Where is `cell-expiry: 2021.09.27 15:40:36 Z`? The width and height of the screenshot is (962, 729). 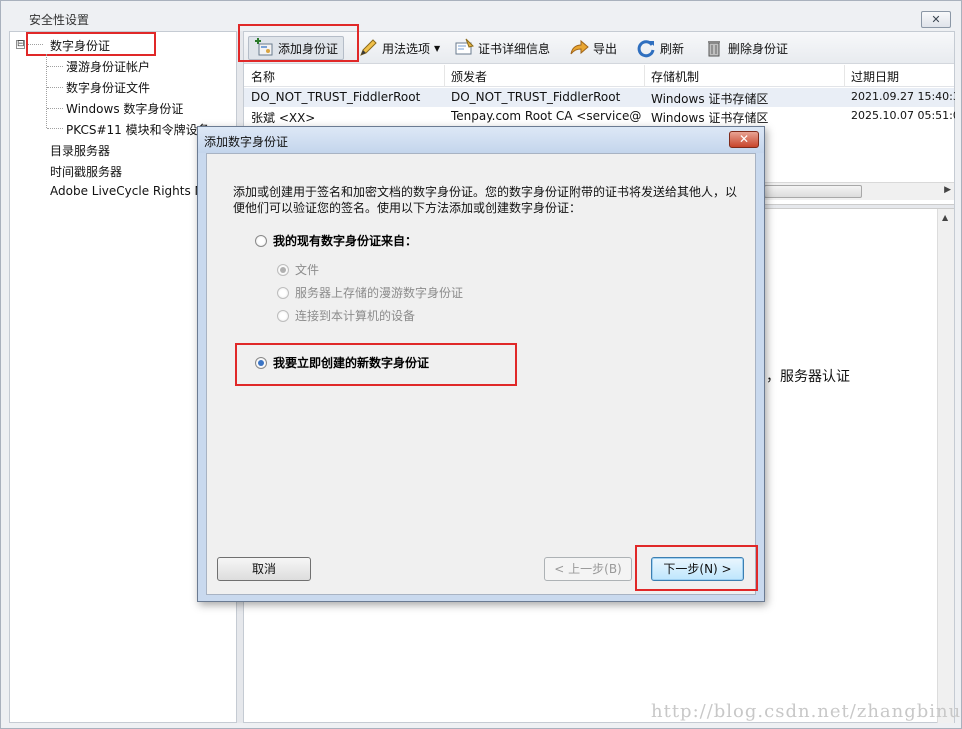 cell-expiry: 2021.09.27 15:40:36 Z is located at coordinates (903, 96).